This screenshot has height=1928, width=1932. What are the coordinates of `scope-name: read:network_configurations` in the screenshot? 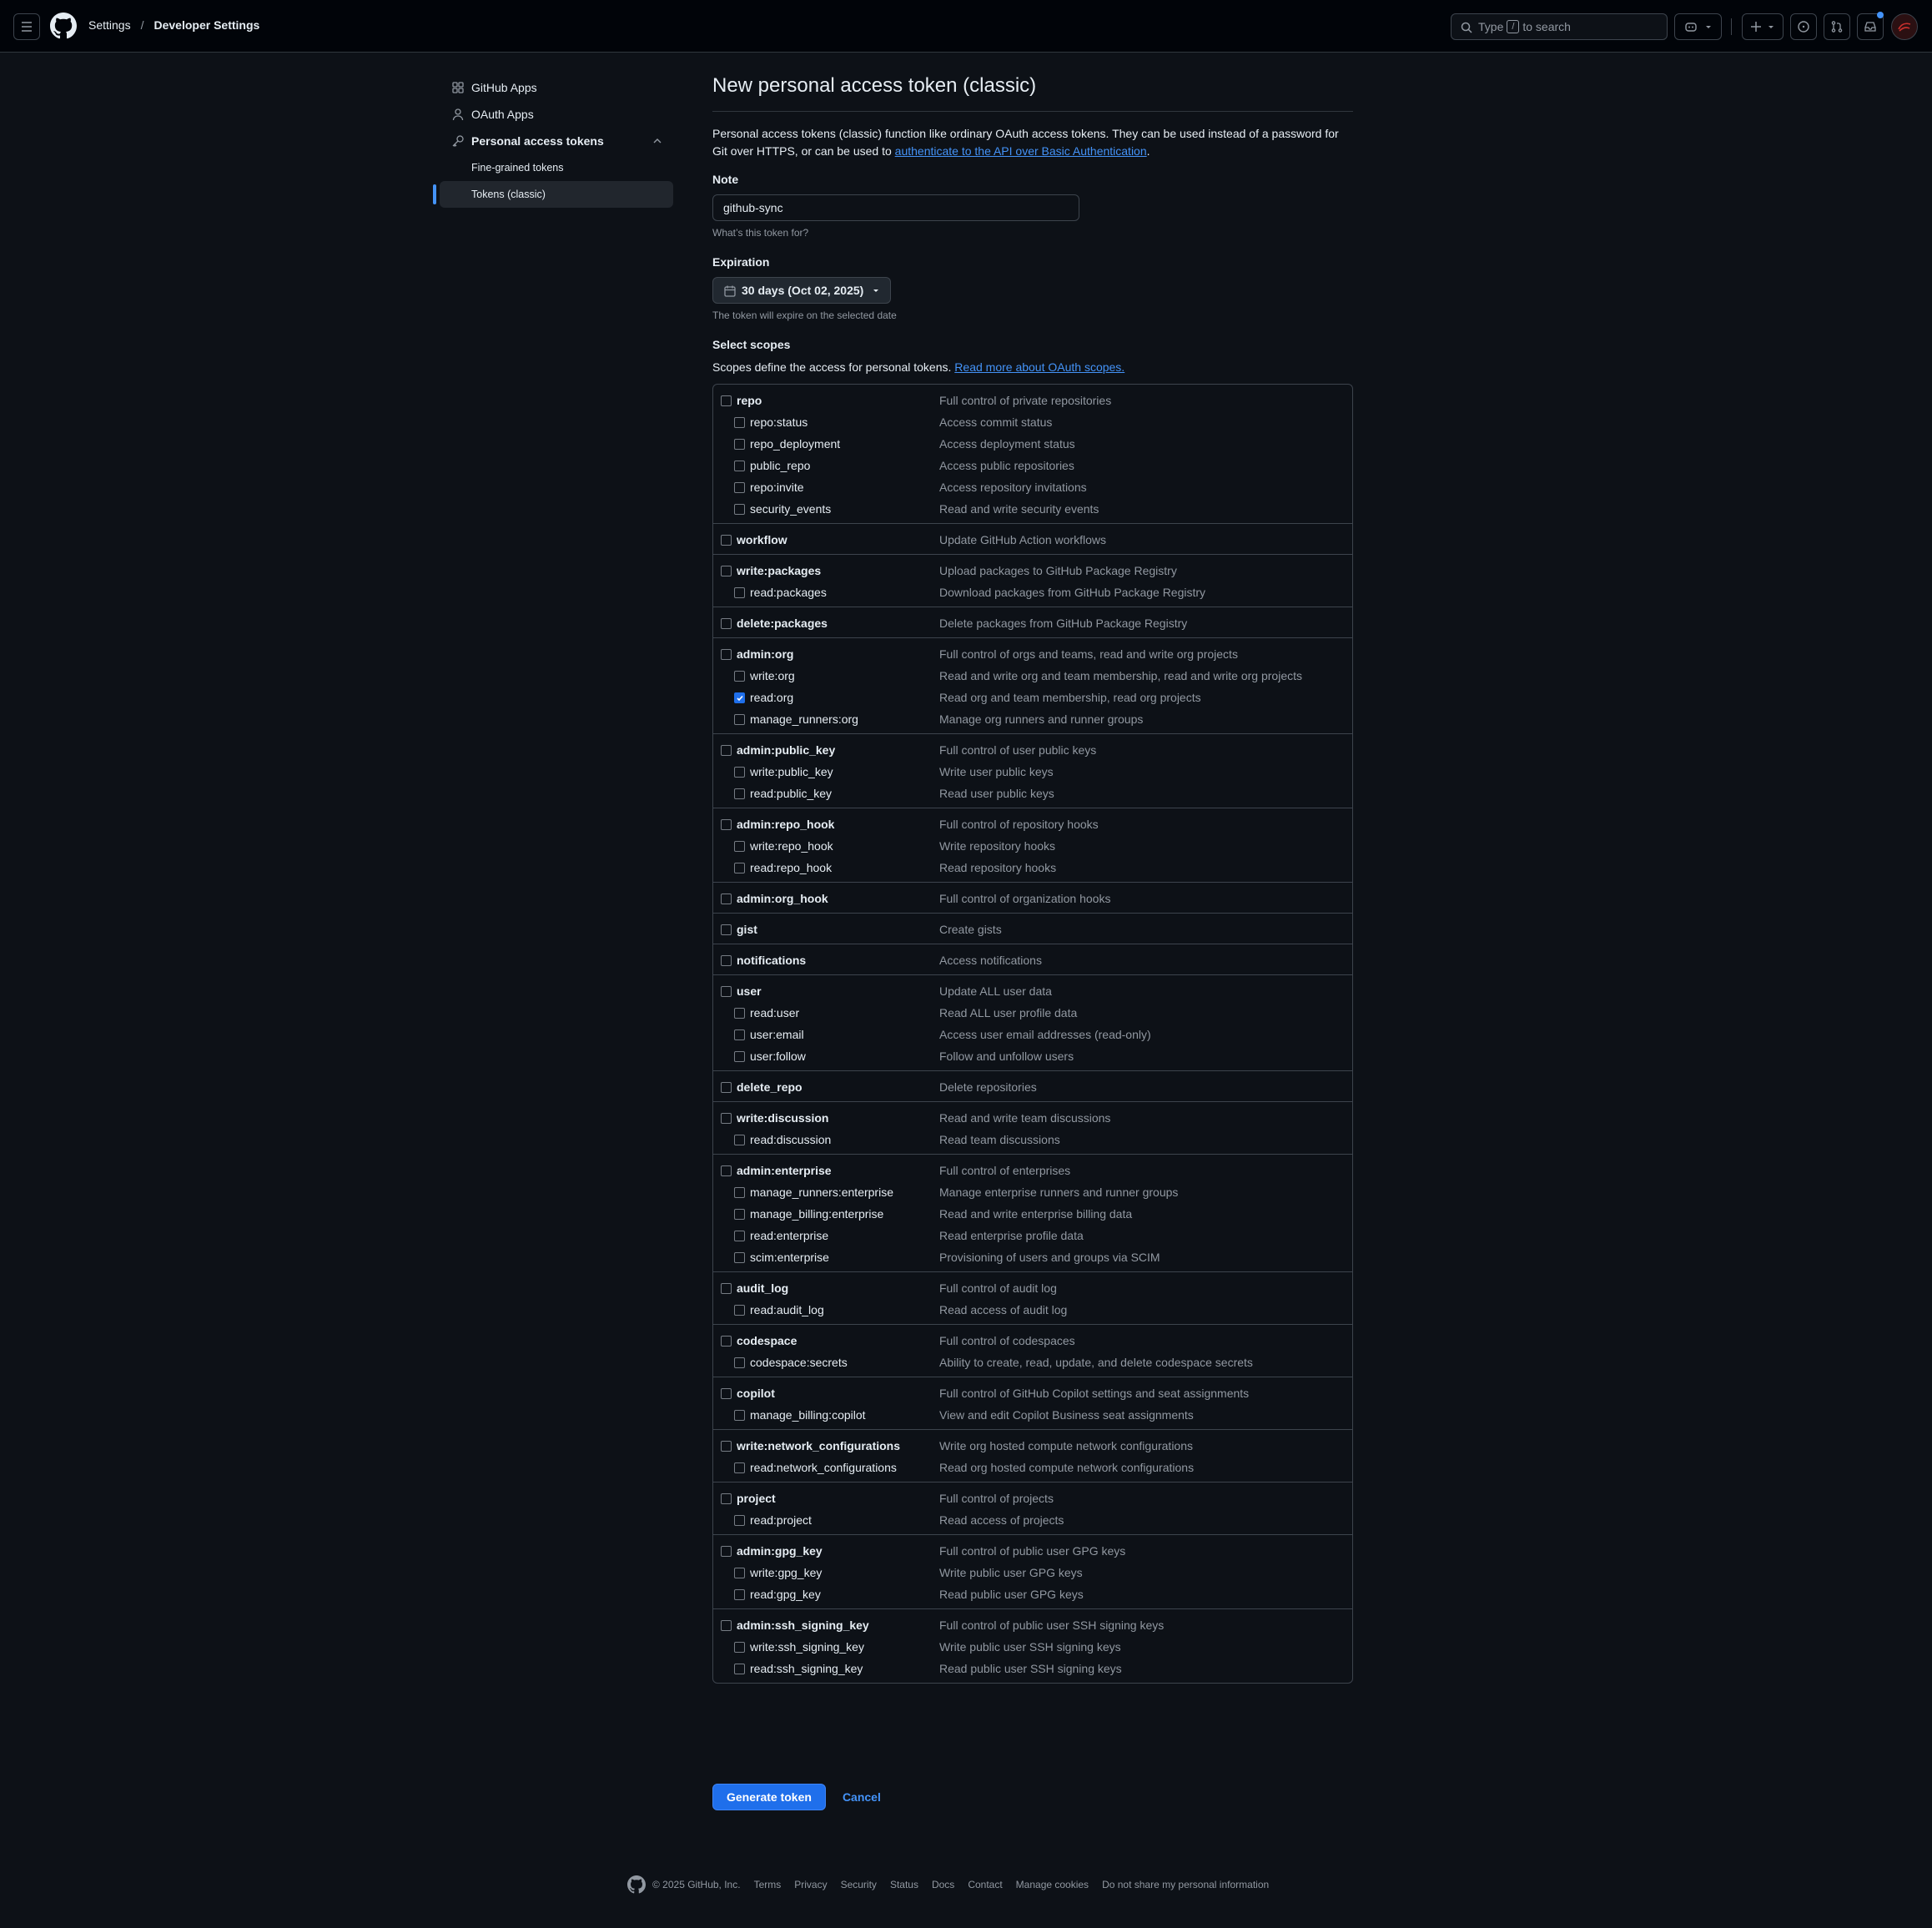 It's located at (823, 1467).